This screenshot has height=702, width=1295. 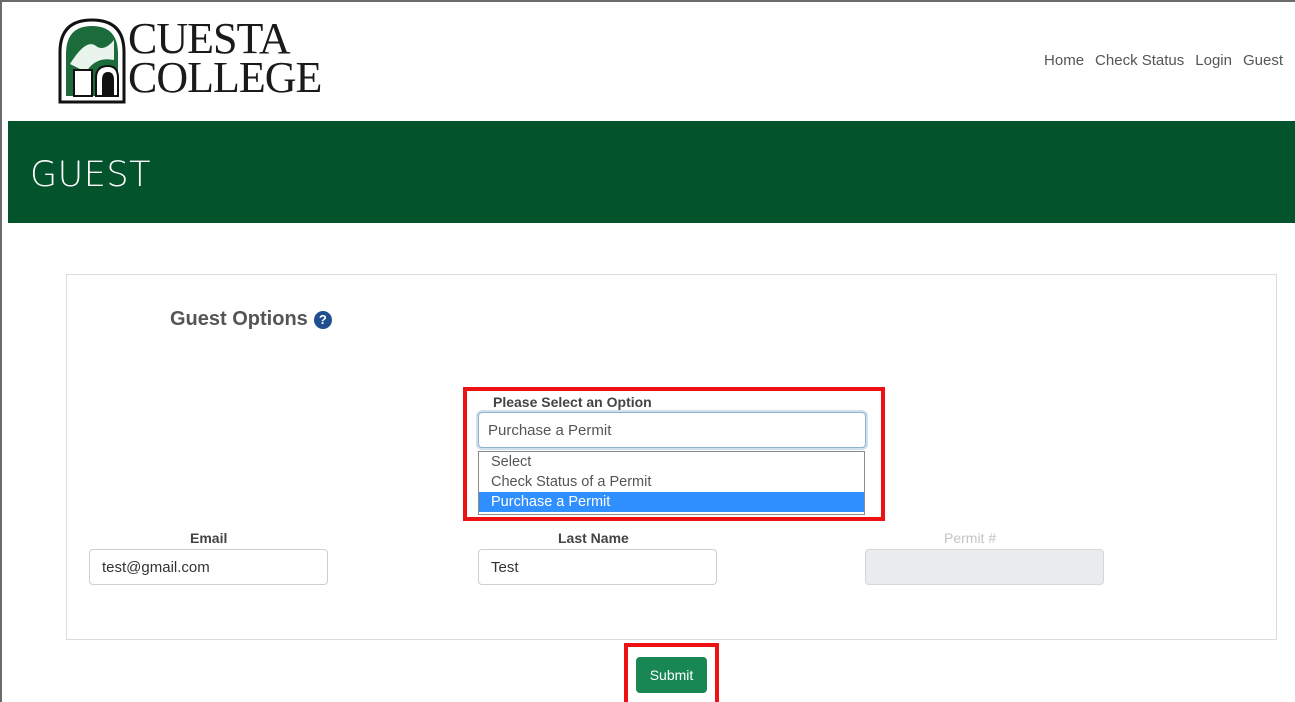 I want to click on card-title: Guest Options ?, so click(x=251, y=319).